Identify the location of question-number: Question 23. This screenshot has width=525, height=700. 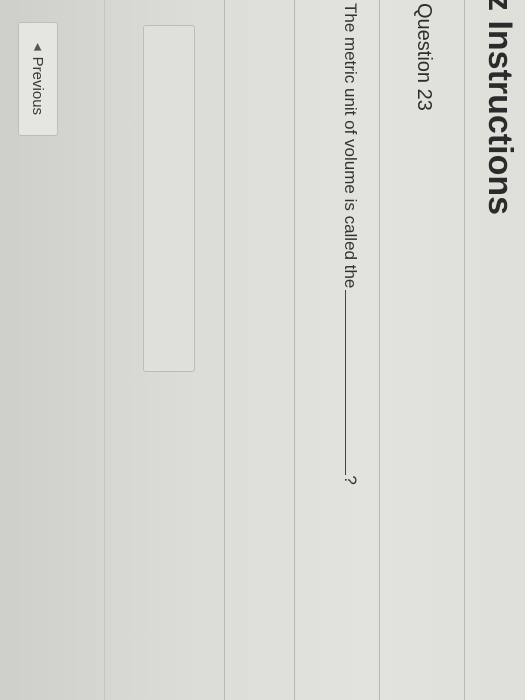
(424, 57).